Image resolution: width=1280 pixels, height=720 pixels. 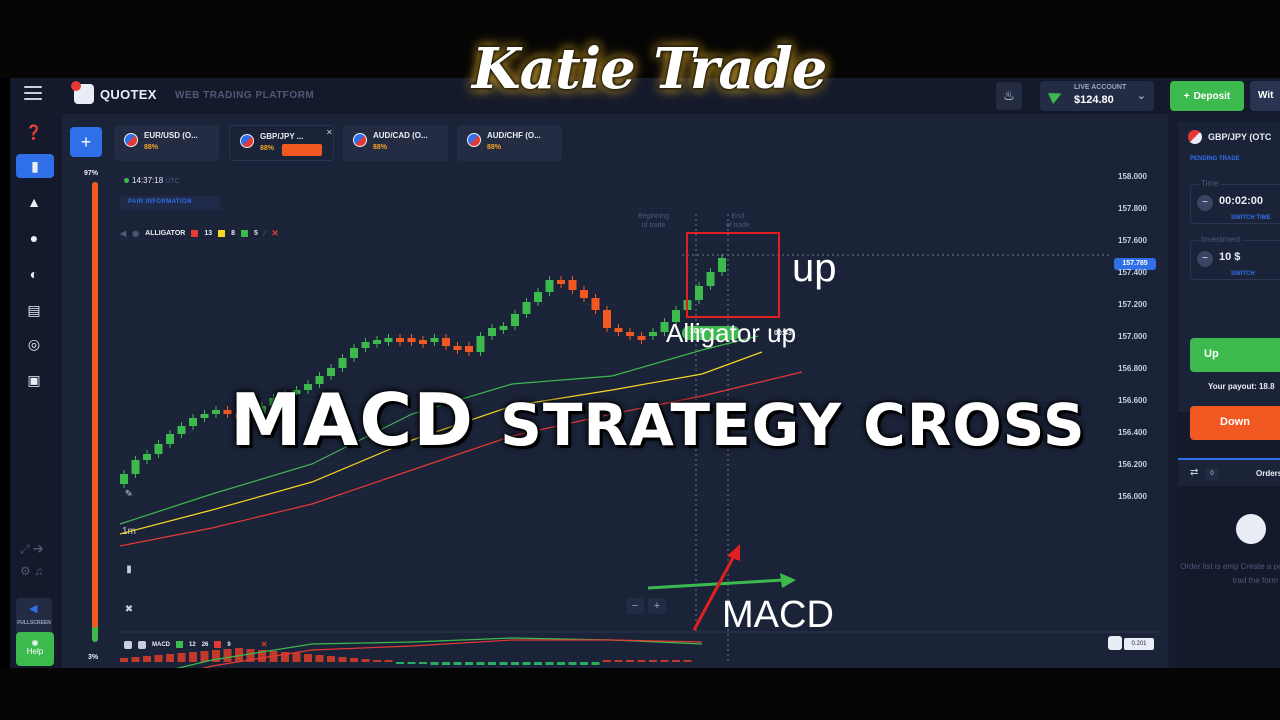 I want to click on account-balance: $124.80, so click(x=1094, y=100).